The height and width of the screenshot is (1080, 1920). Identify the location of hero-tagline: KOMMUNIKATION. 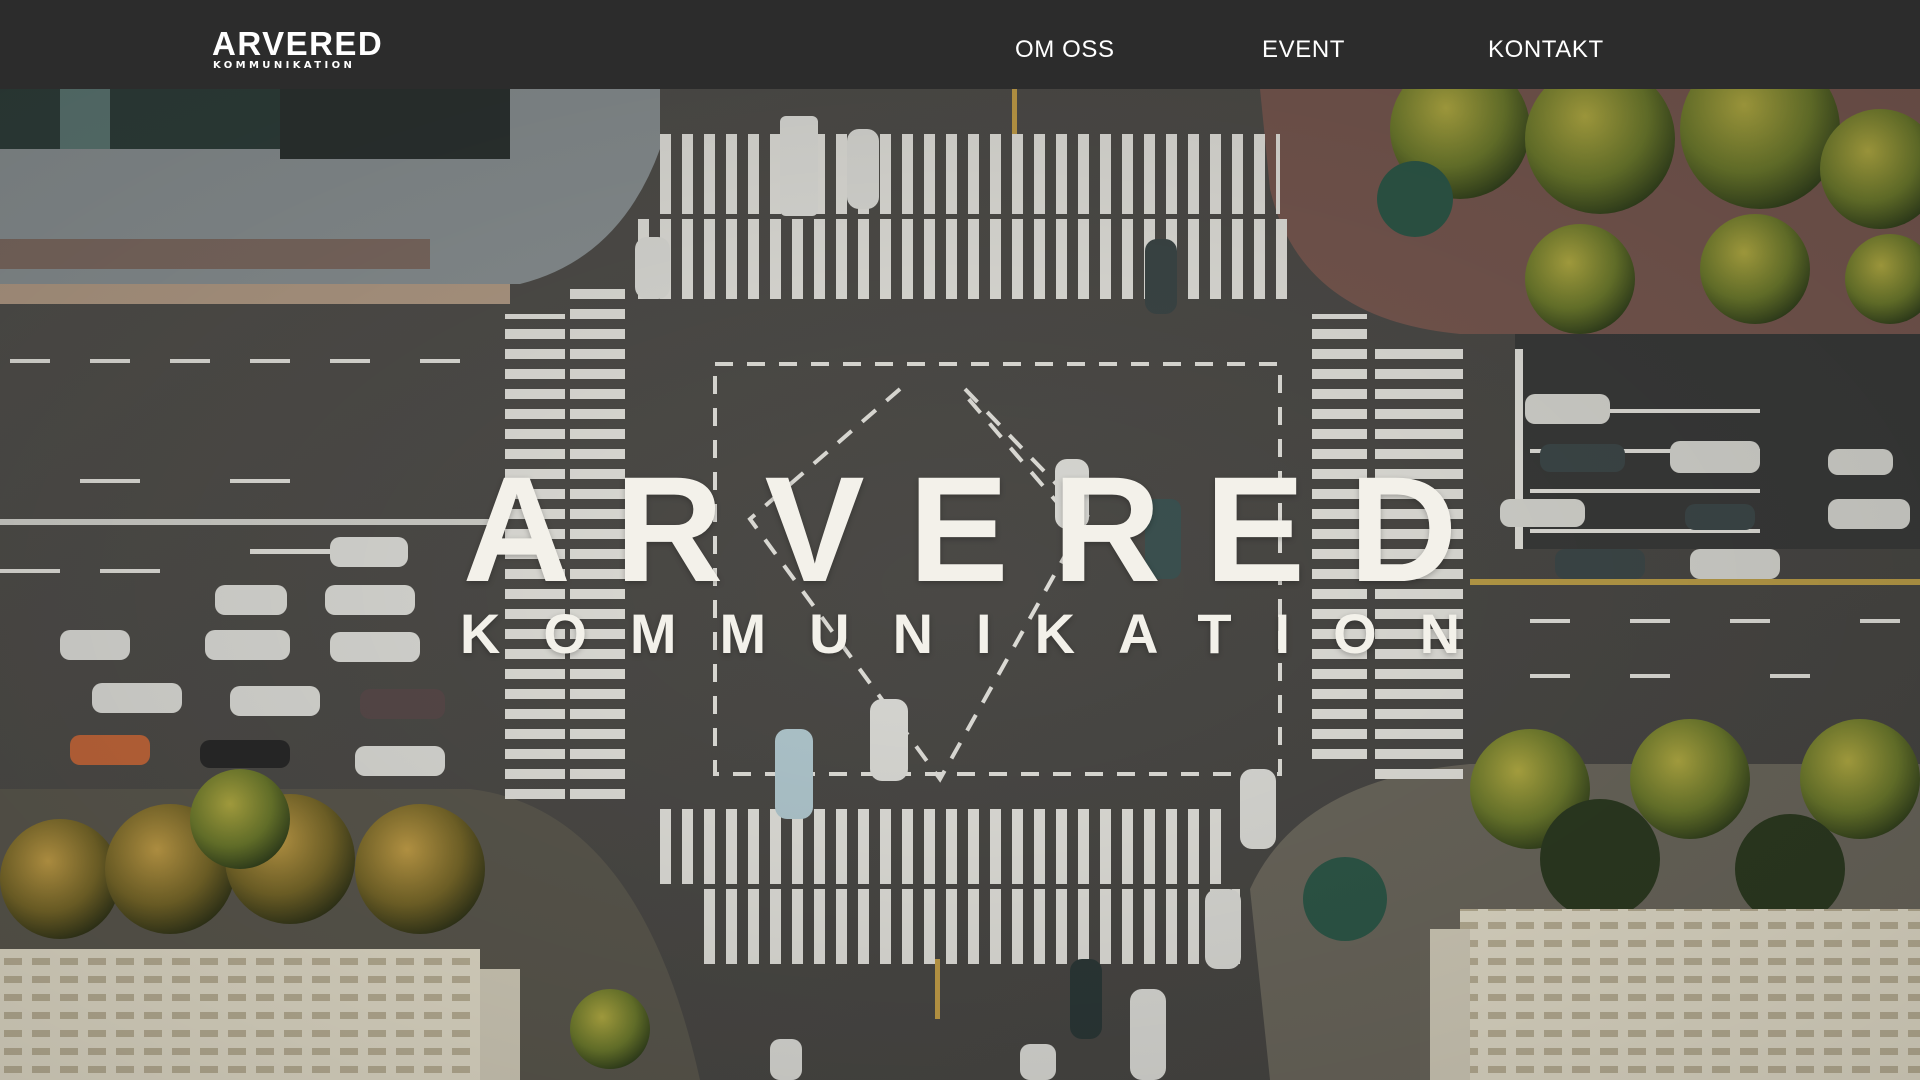
(981, 633).